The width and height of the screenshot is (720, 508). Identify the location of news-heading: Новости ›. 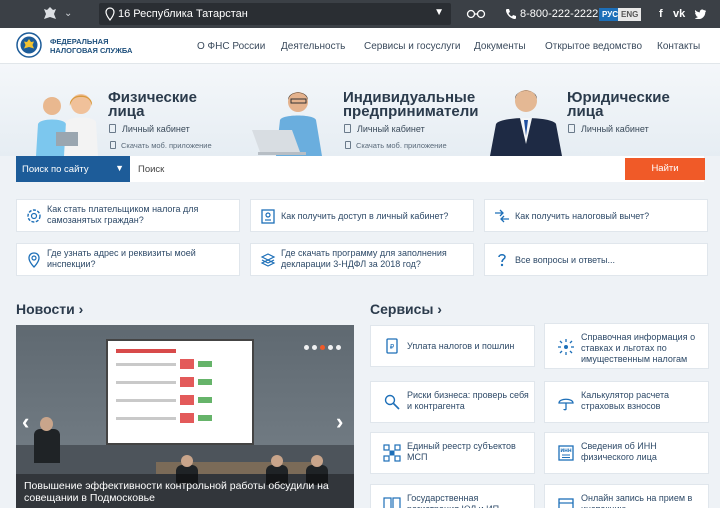
(49, 309).